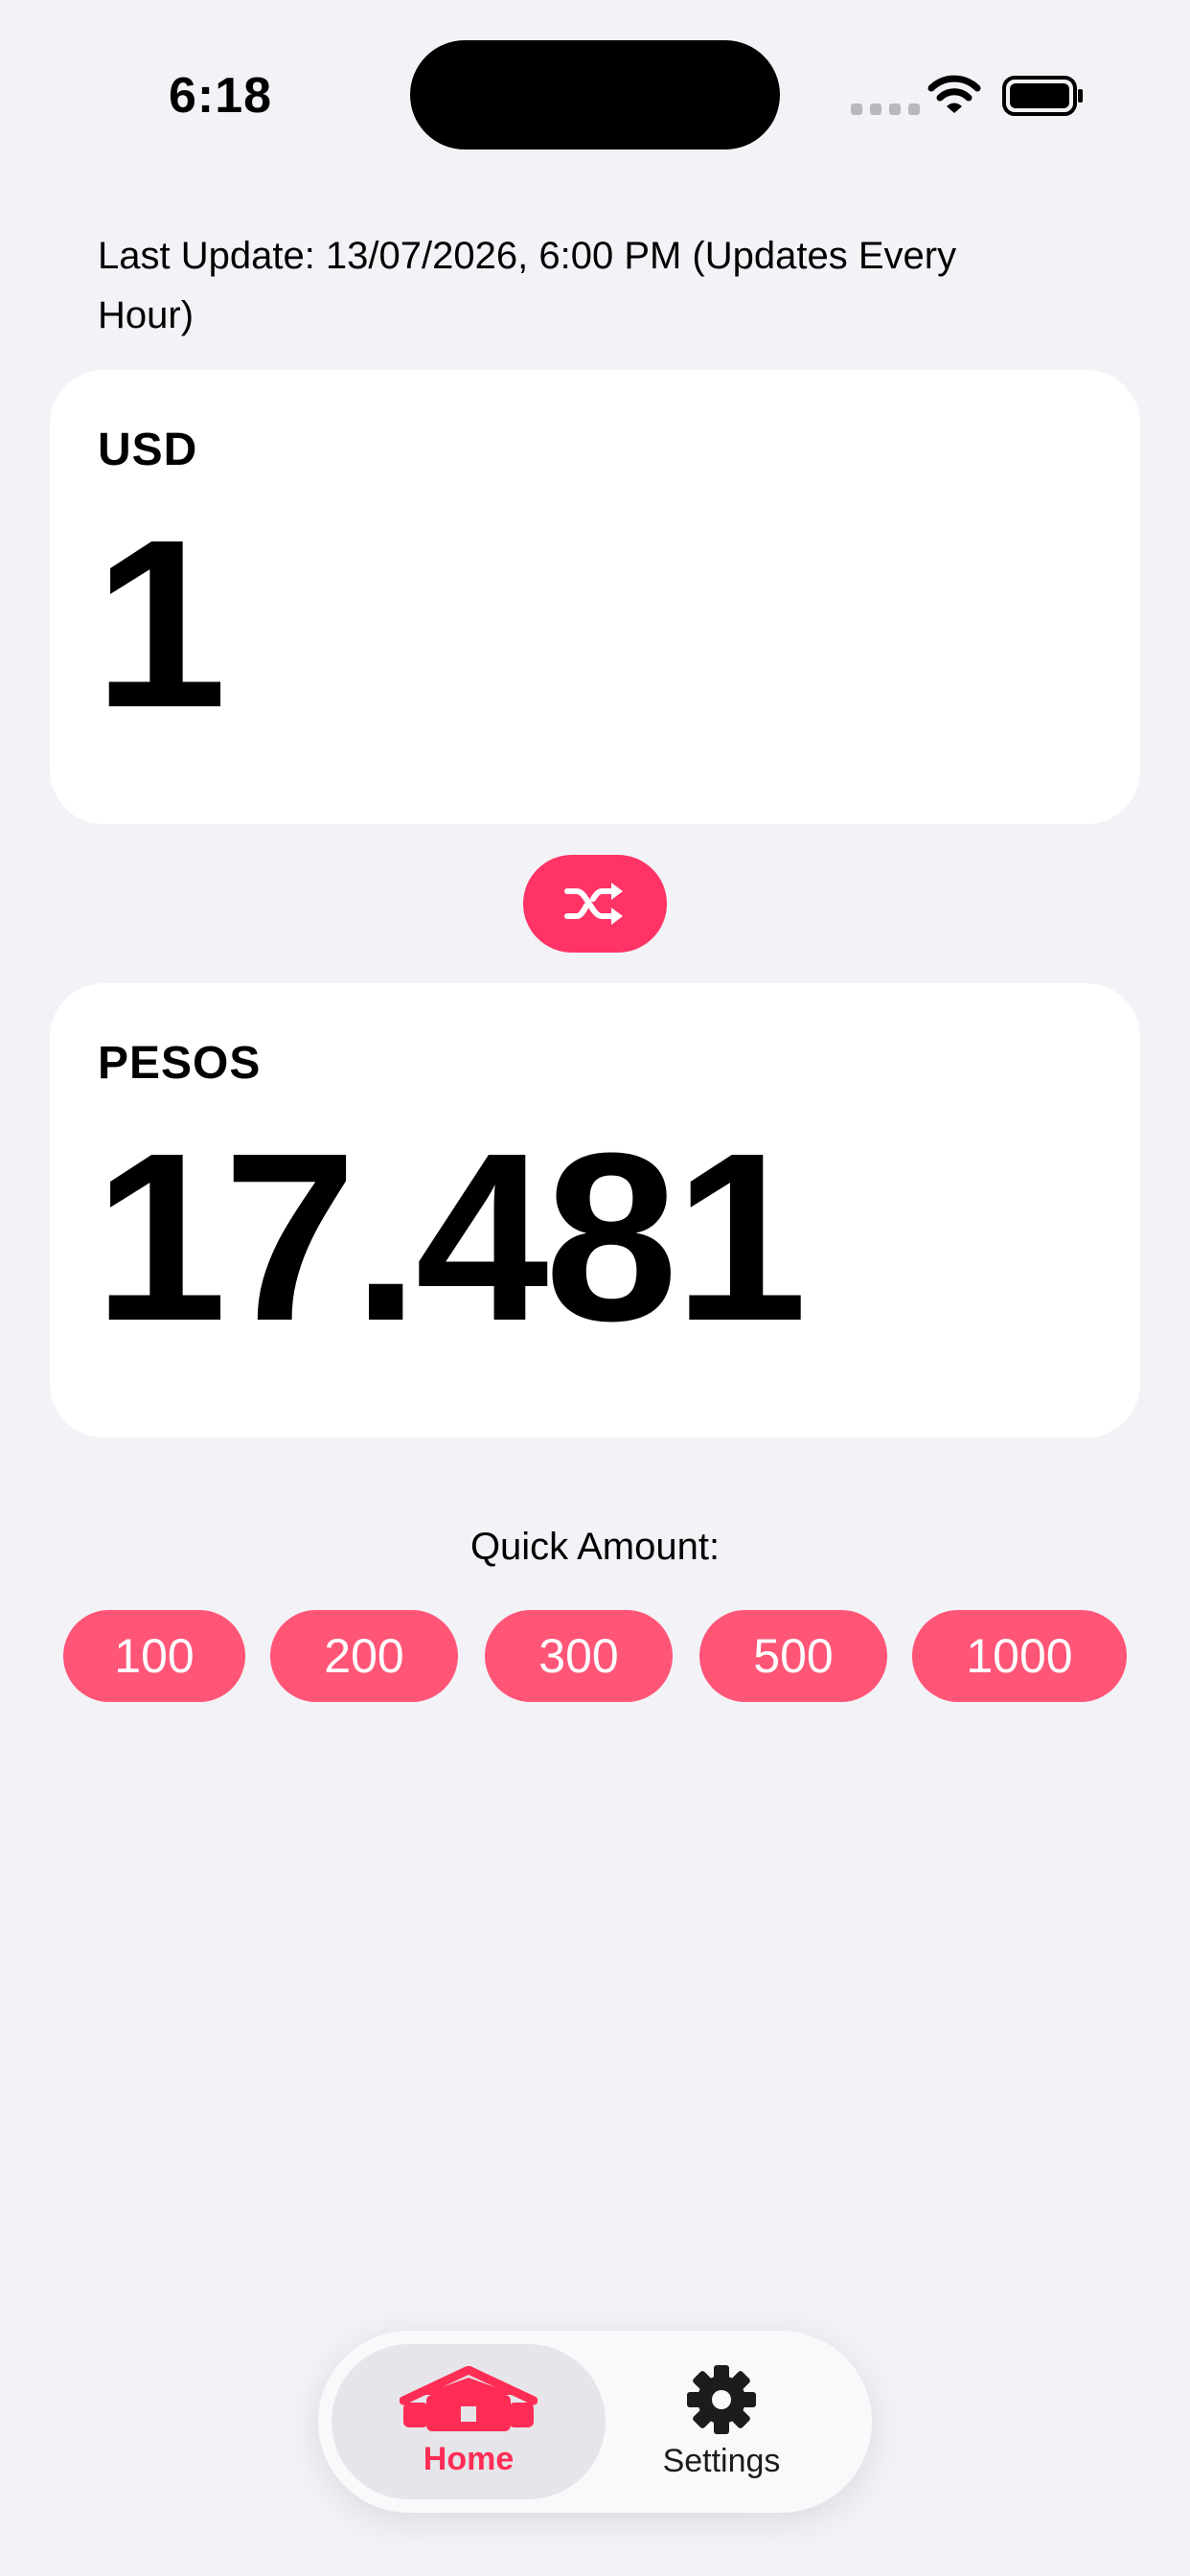 The image size is (1190, 2576). I want to click on quick-amount-200-button: 200, so click(364, 1656).